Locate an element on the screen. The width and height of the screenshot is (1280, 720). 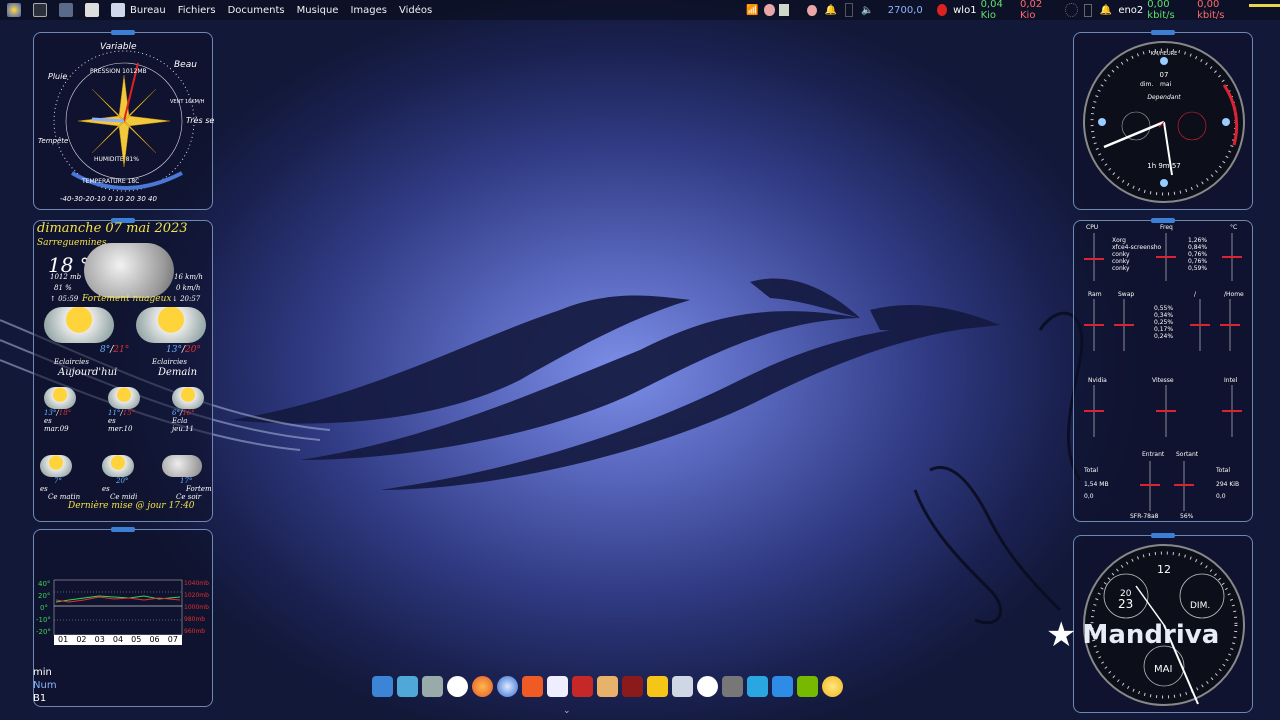
app-dock is located at coordinates (607, 688).